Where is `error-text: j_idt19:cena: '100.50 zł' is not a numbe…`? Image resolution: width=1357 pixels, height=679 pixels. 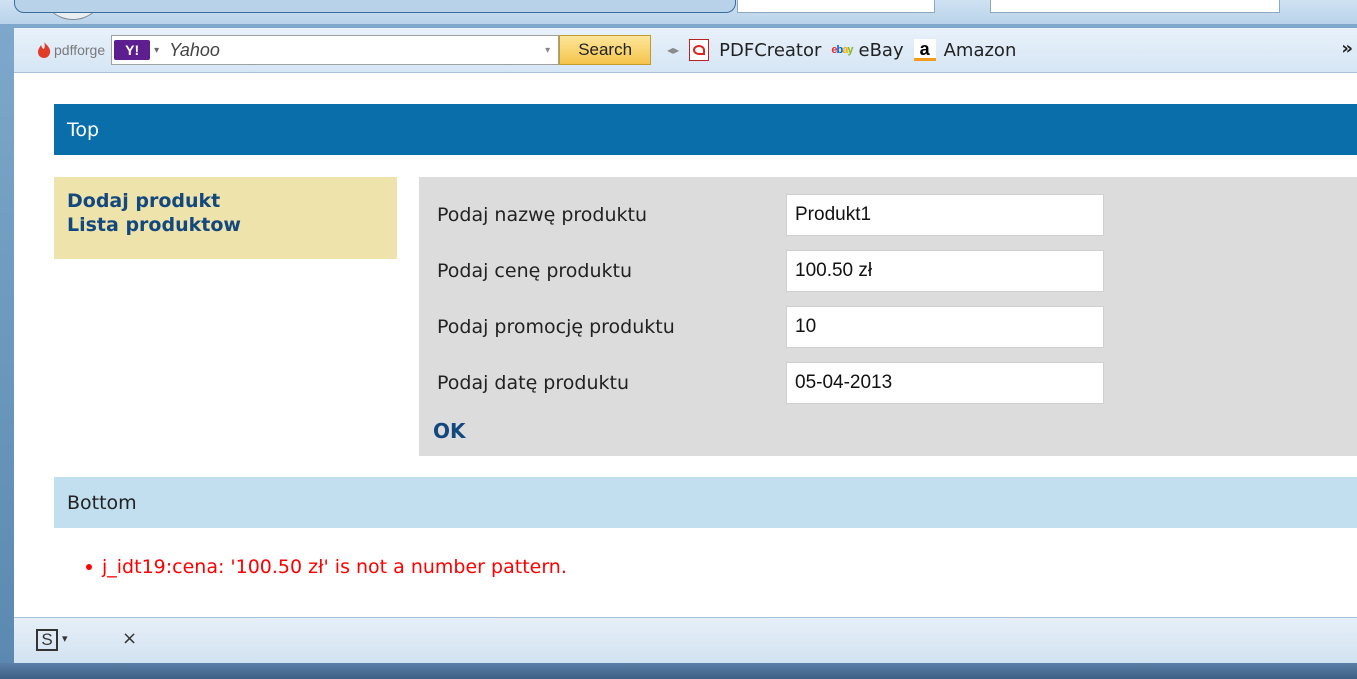 error-text: j_idt19:cena: '100.50 zł' is not a numbe… is located at coordinates (334, 567).